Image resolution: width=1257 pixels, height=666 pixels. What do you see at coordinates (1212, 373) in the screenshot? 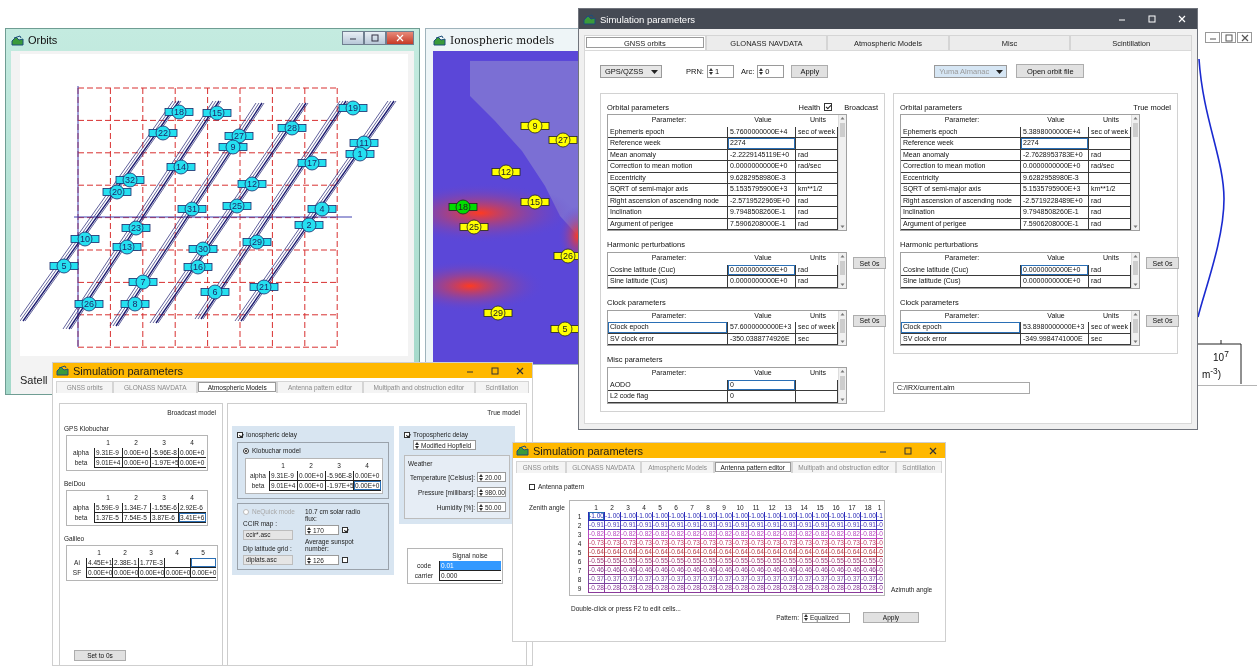
I see `axis-unit-label: m$^{-3}$)` at bounding box center [1212, 373].